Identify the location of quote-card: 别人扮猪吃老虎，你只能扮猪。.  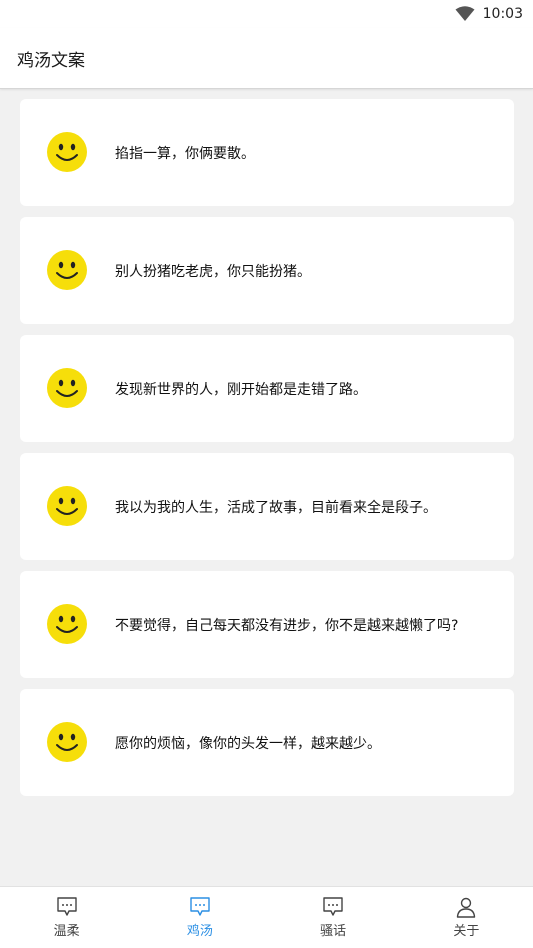
(267, 270).